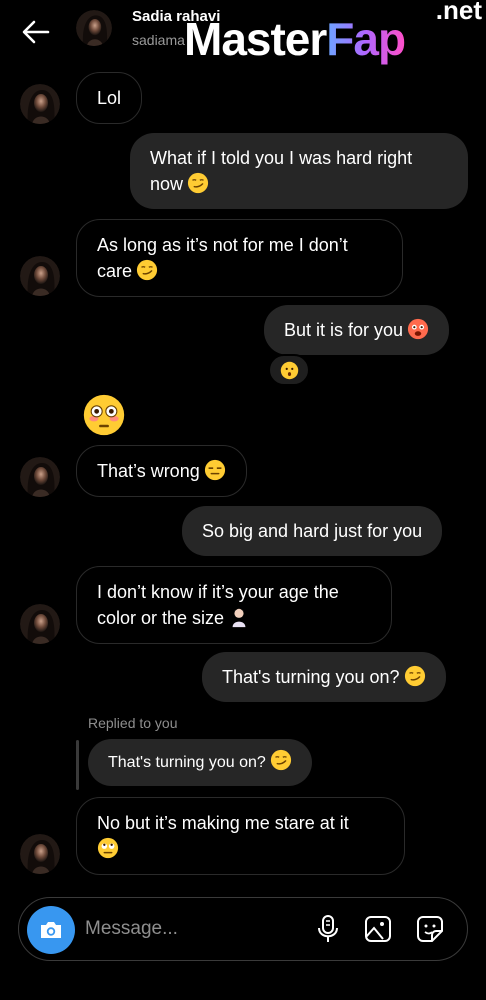 Image resolution: width=486 pixels, height=1000 pixels. I want to click on camera-button, so click(51, 930).